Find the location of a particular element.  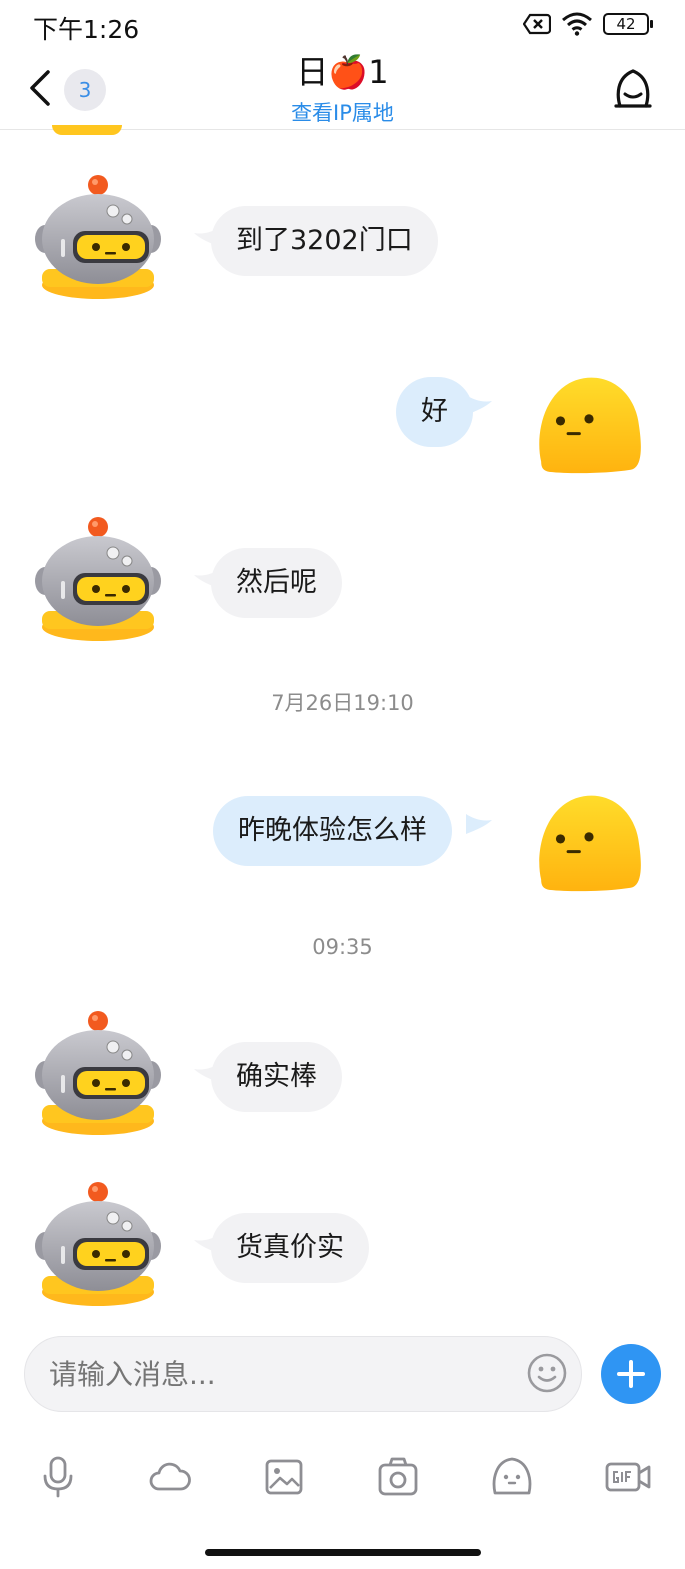

message-bubble: 货真价实 is located at coordinates (290, 1248).